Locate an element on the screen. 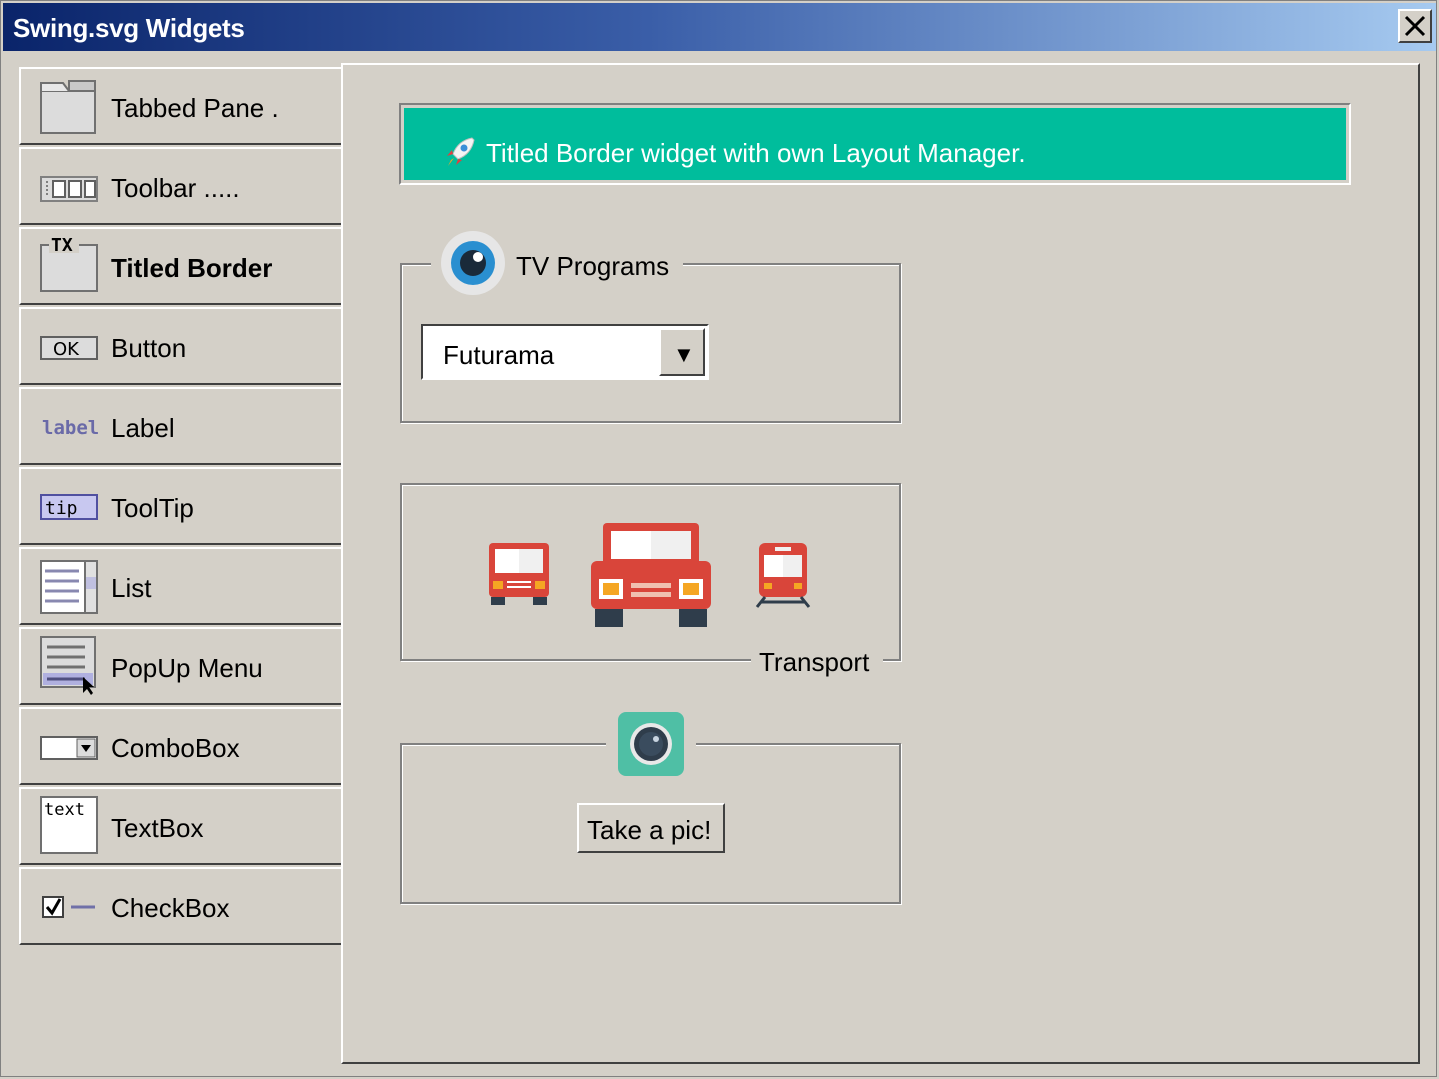 The width and height of the screenshot is (1439, 1079). sidebar-item-checkbox: CheckBox is located at coordinates (180, 906).